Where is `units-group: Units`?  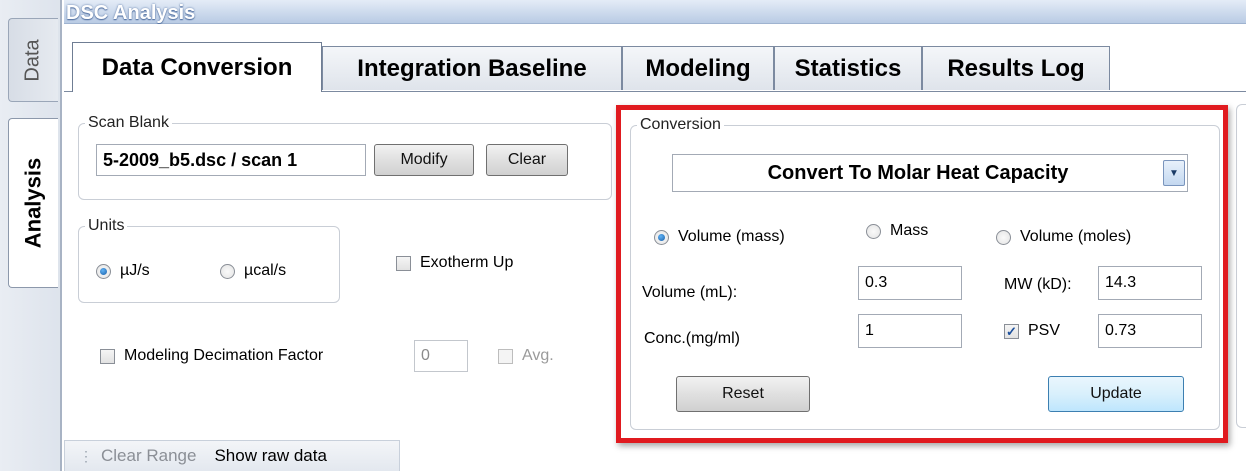 units-group: Units is located at coordinates (209, 260).